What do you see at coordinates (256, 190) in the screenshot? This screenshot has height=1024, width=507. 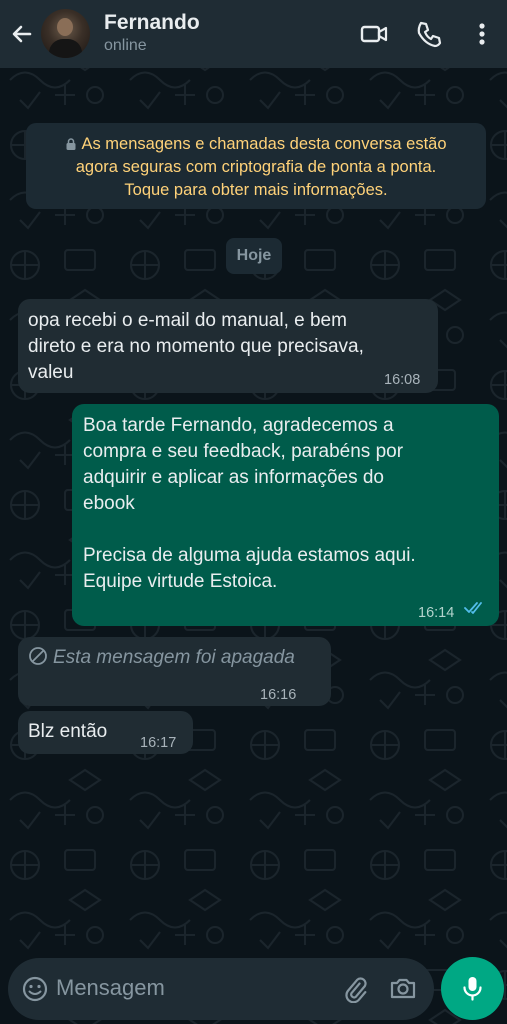 I see `encryption-line-3: Toque para obter mais informações.` at bounding box center [256, 190].